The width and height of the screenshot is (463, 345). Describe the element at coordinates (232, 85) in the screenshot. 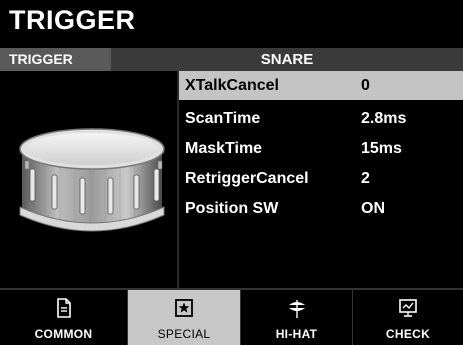

I see `param-name: XTalkCancel` at that location.